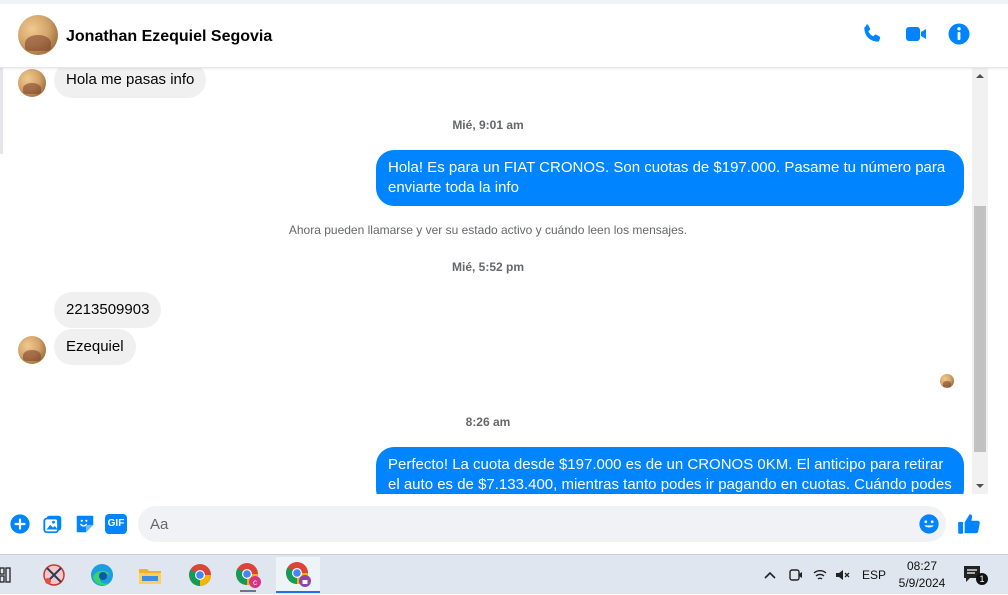 The width and height of the screenshot is (1008, 595). Describe the element at coordinates (6, 575) in the screenshot. I see `task-view-icon` at that location.